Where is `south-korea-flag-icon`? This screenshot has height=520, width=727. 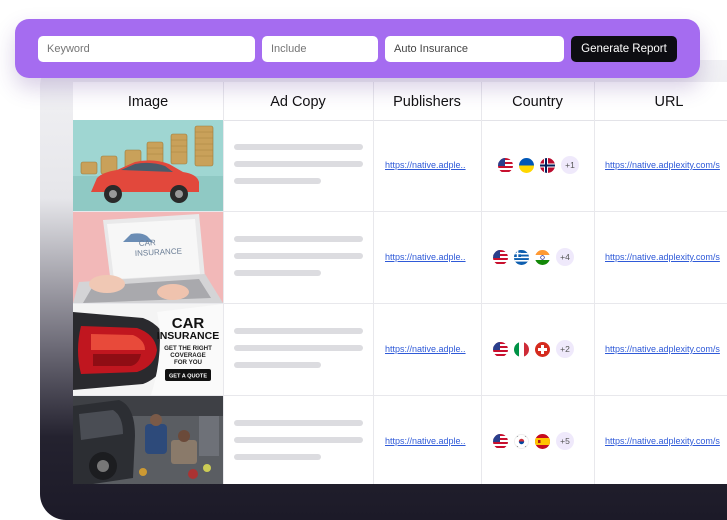 south-korea-flag-icon is located at coordinates (521, 441).